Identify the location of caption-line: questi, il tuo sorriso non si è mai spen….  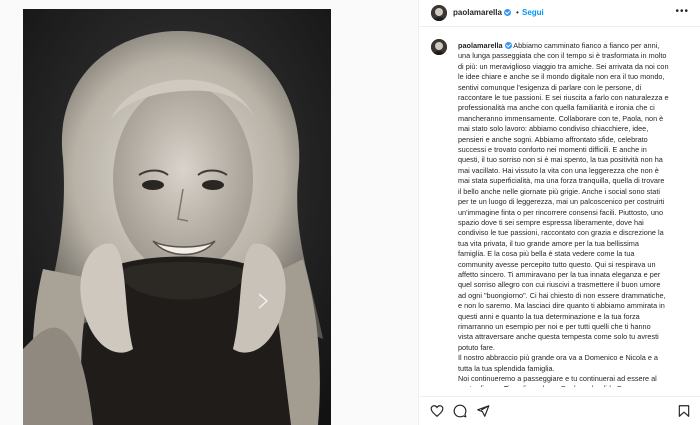
(560, 160).